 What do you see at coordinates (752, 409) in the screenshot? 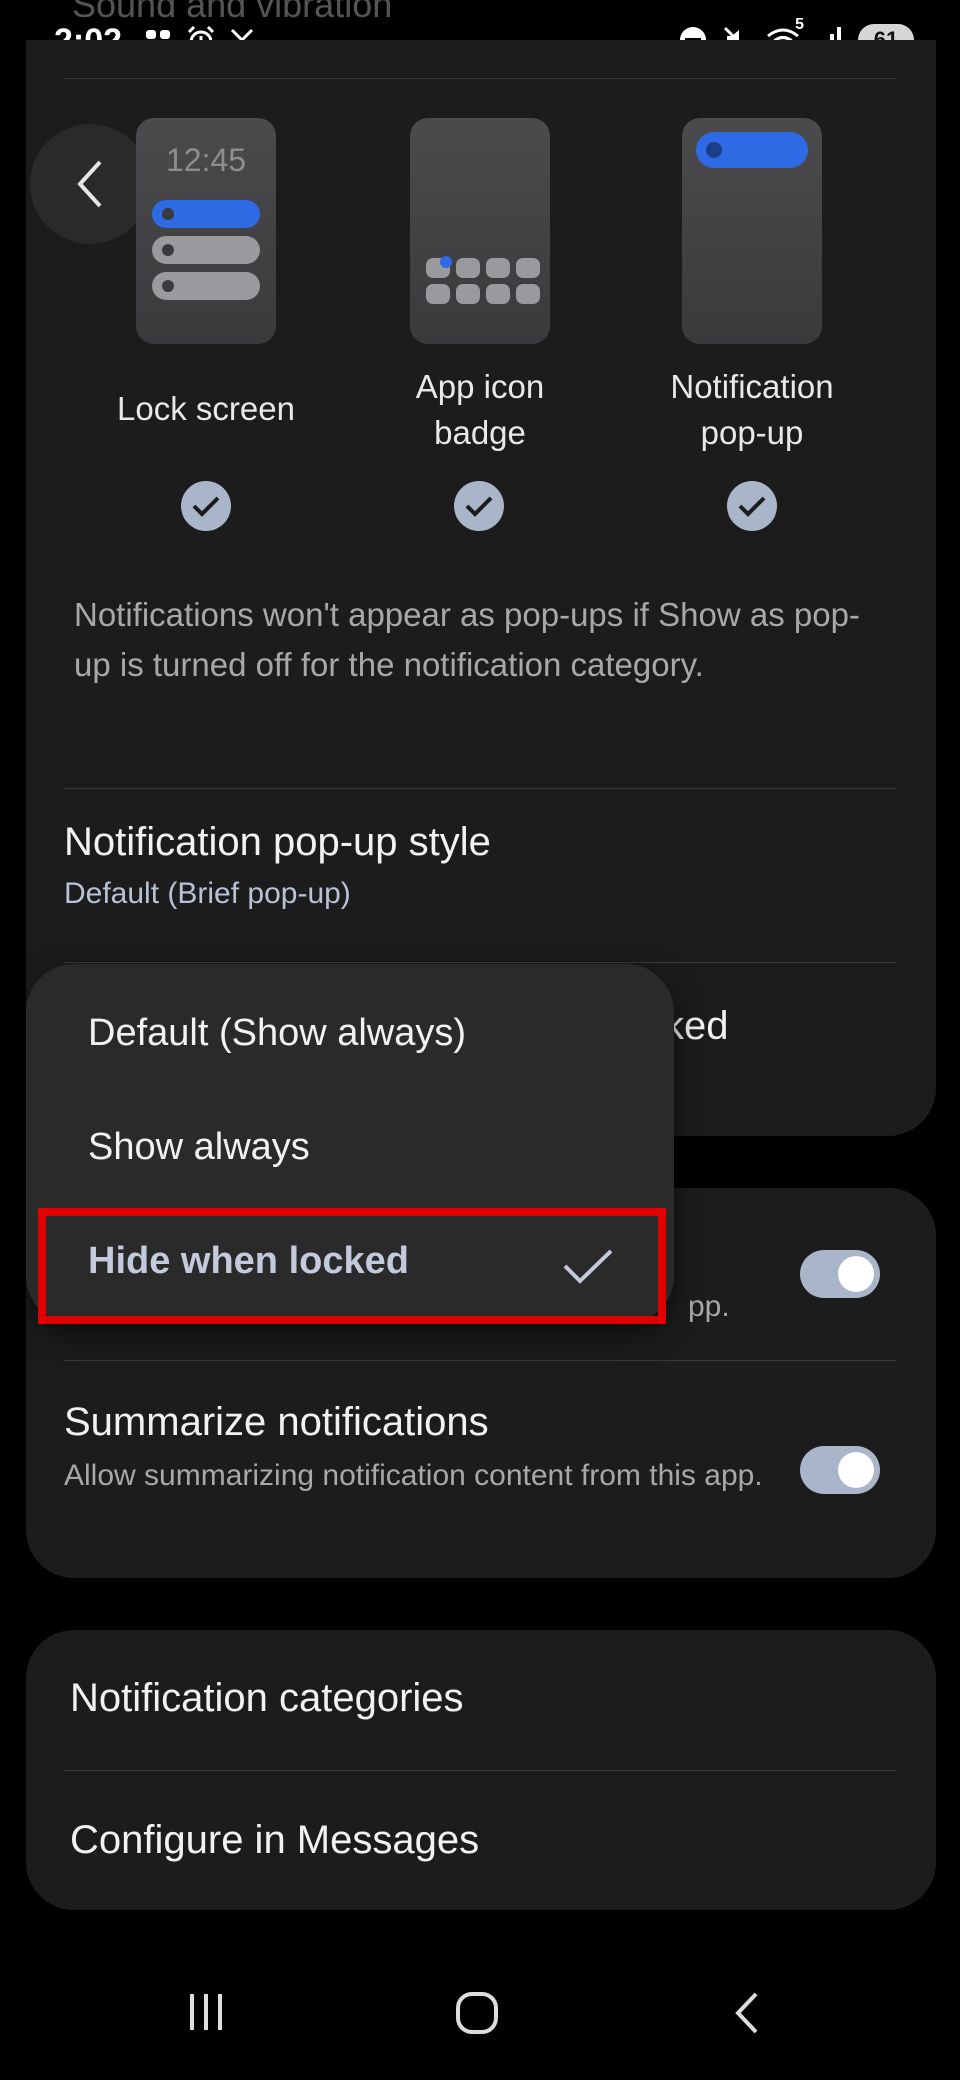
I see `notification-popup-label: Notification pop-up` at bounding box center [752, 409].